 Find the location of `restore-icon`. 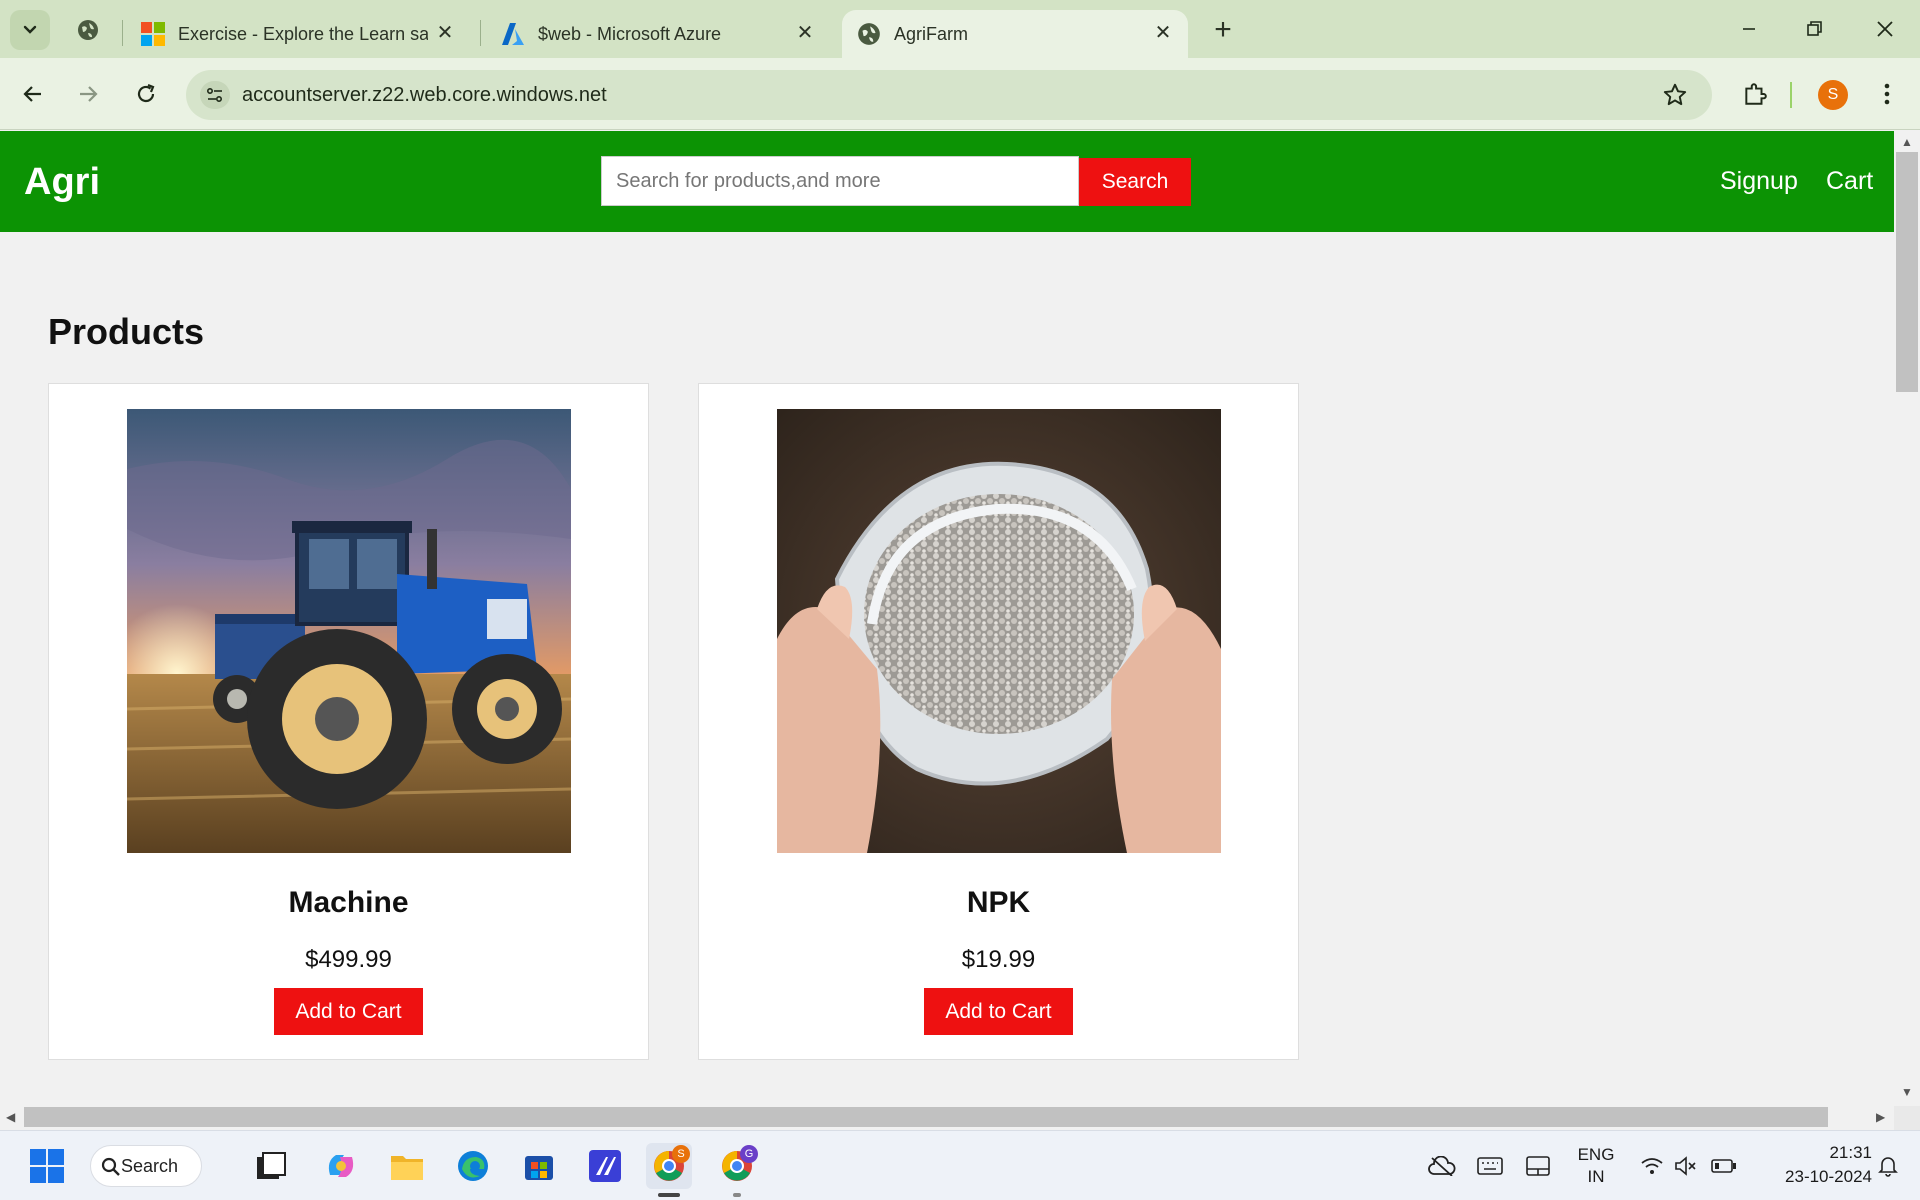

restore-icon is located at coordinates (1814, 28).